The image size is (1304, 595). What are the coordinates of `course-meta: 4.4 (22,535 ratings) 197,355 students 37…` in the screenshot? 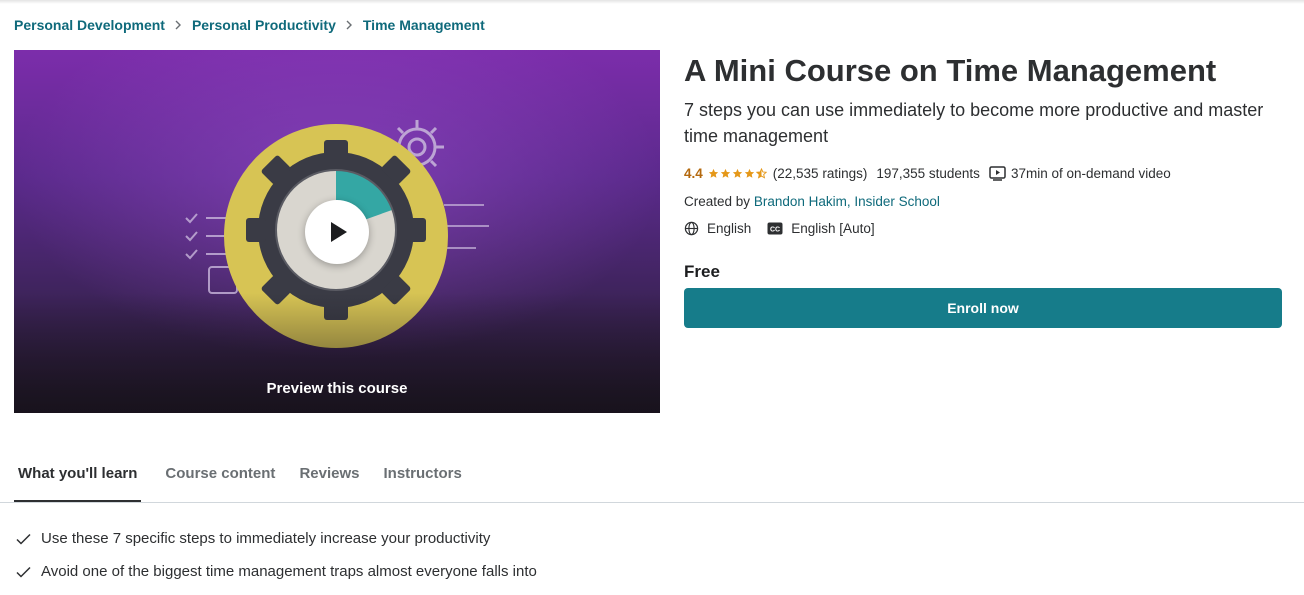 It's located at (927, 173).